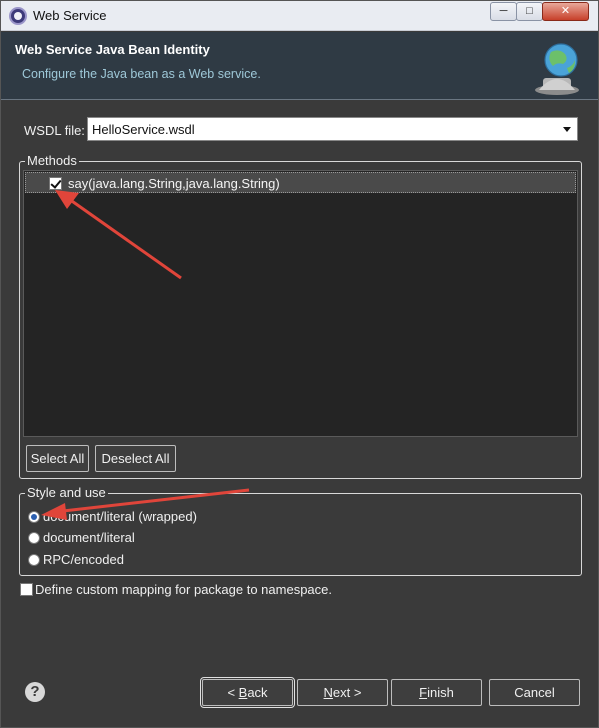 The width and height of the screenshot is (599, 728). I want to click on custom-mapping-checkbox, so click(26, 589).